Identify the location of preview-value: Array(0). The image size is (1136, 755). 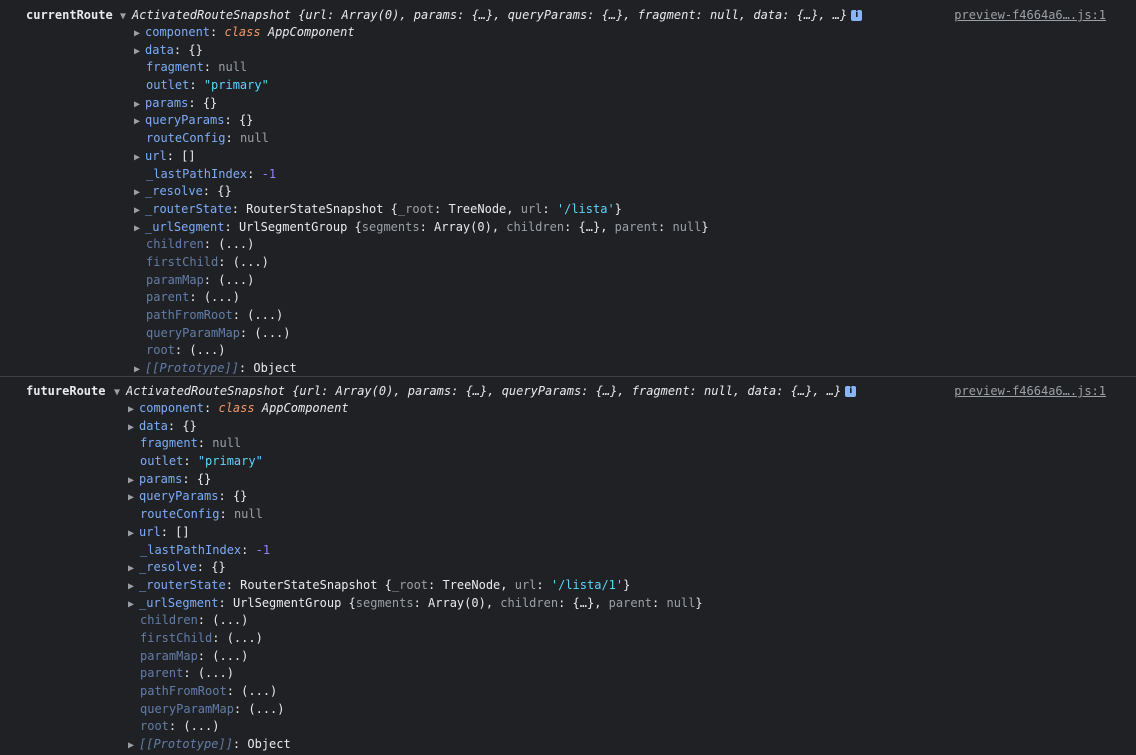
(463, 226).